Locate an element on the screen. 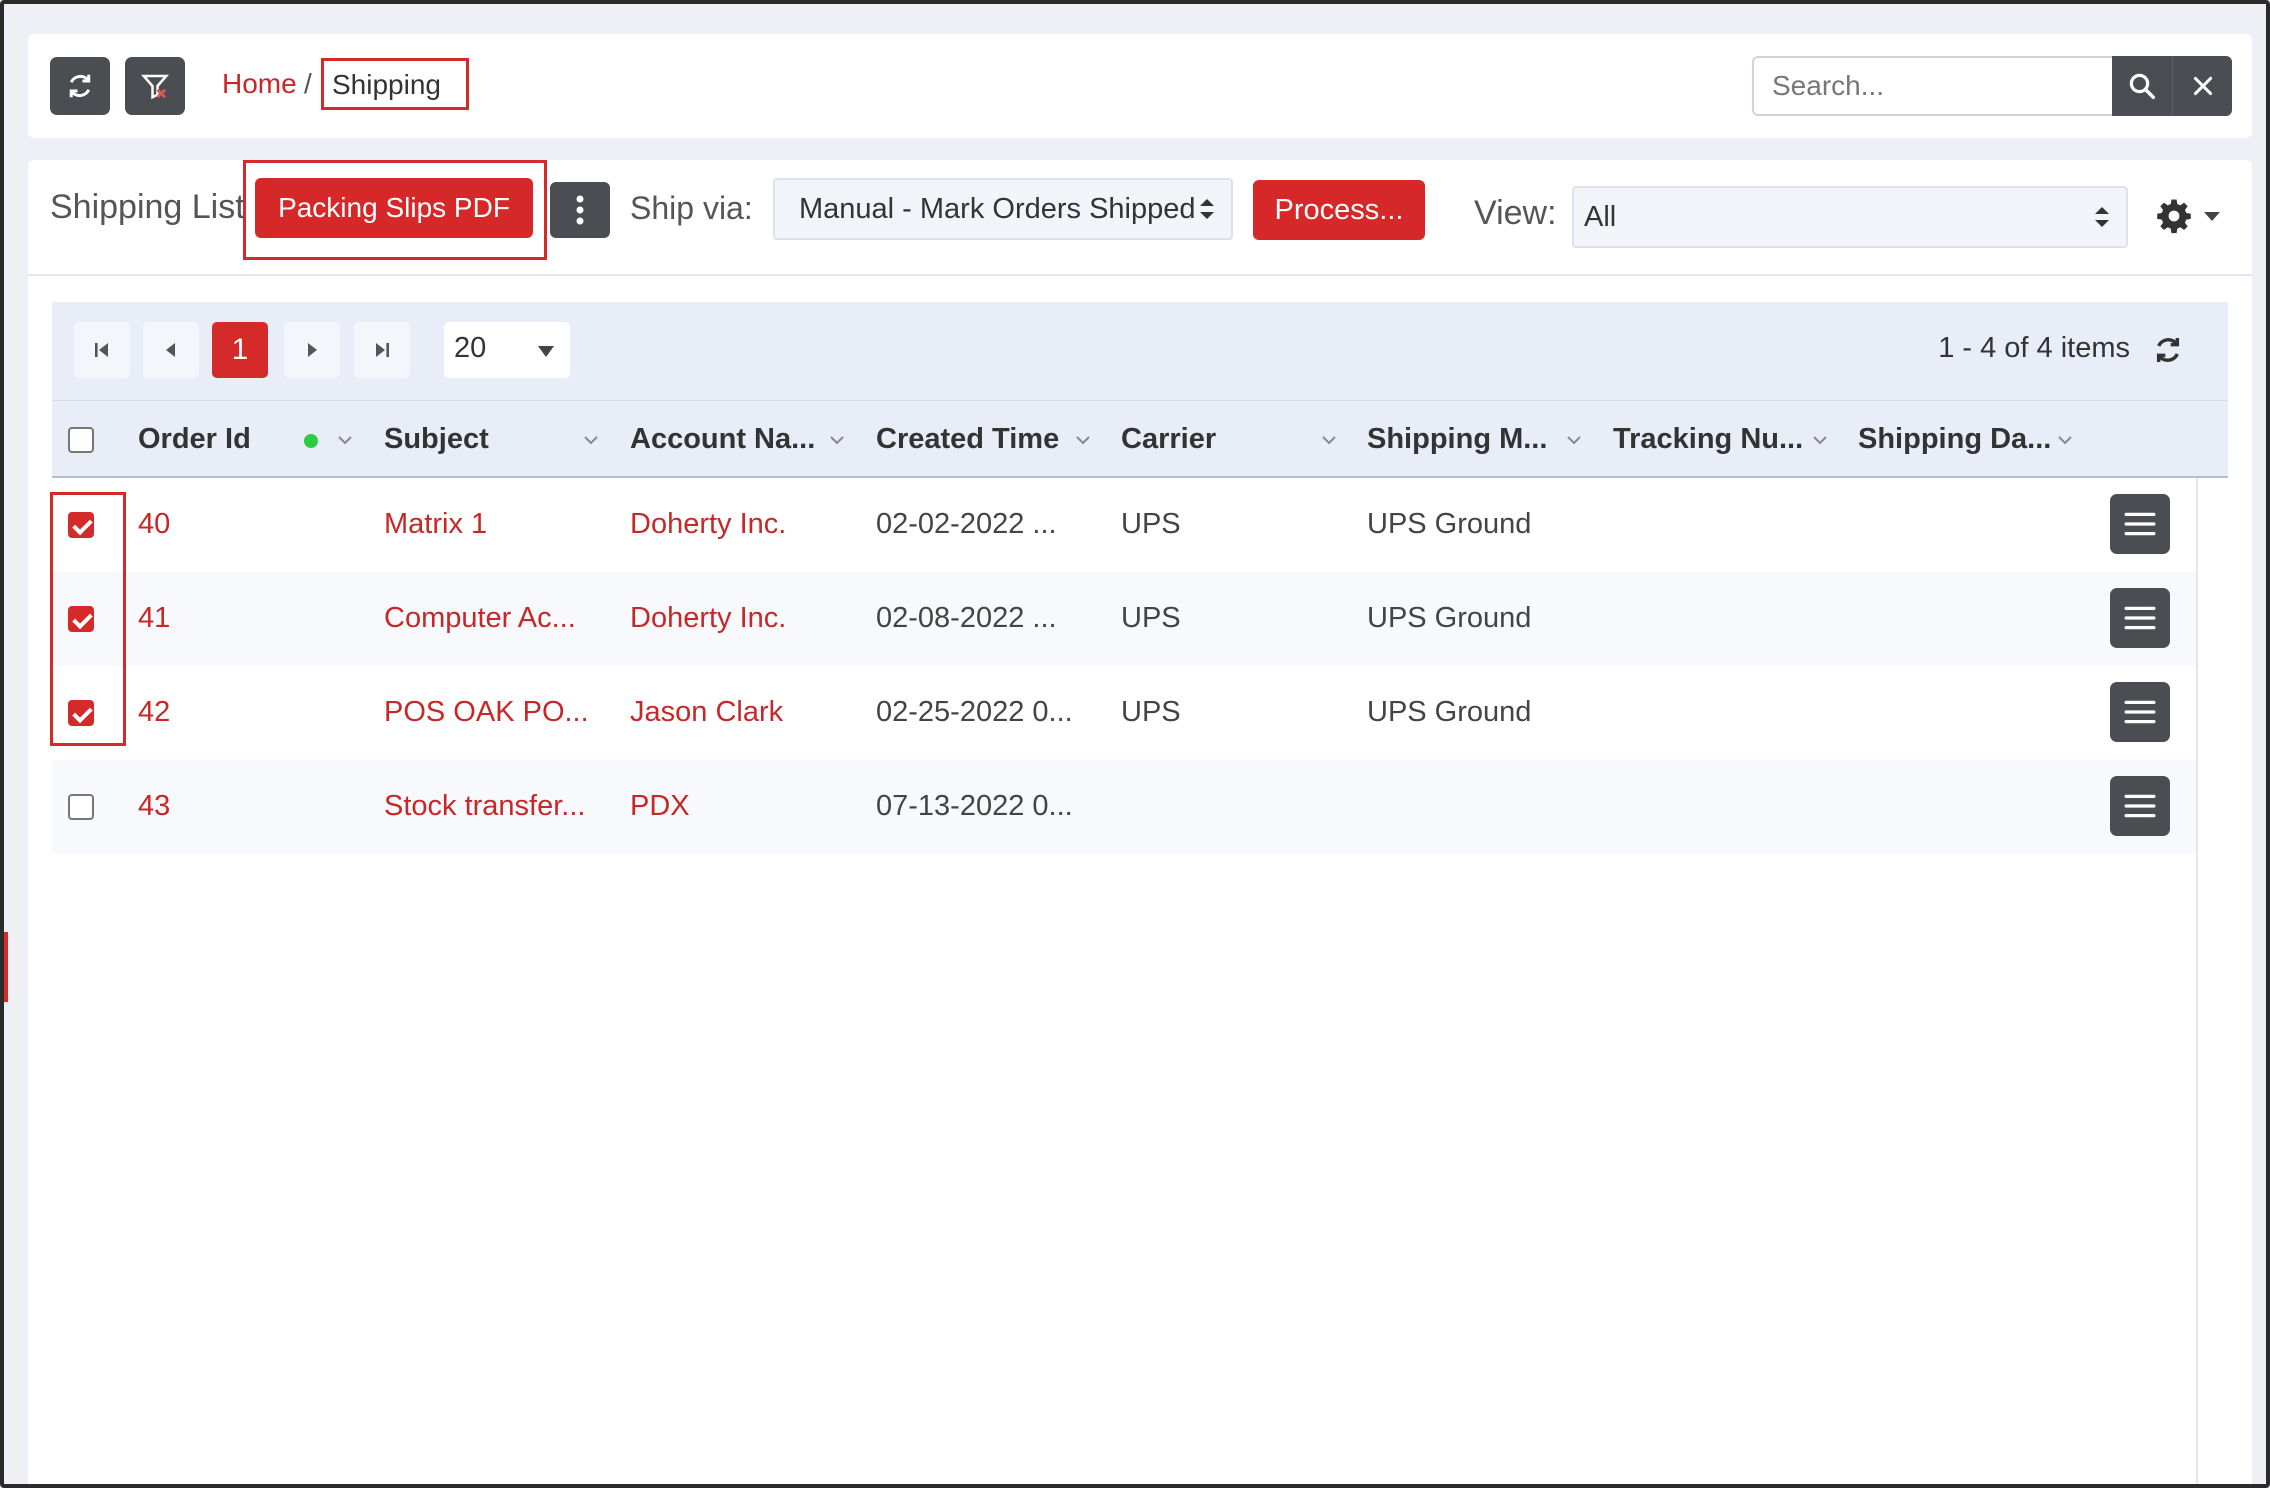 This screenshot has height=1488, width=2270. select-all-checkbox is located at coordinates (81, 440).